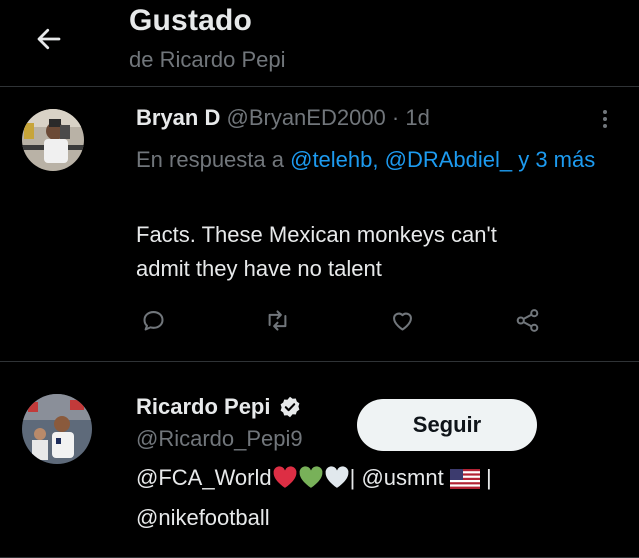 The width and height of the screenshot is (639, 558). I want to click on page-subtitle: de Ricardo Pepi, so click(207, 59).